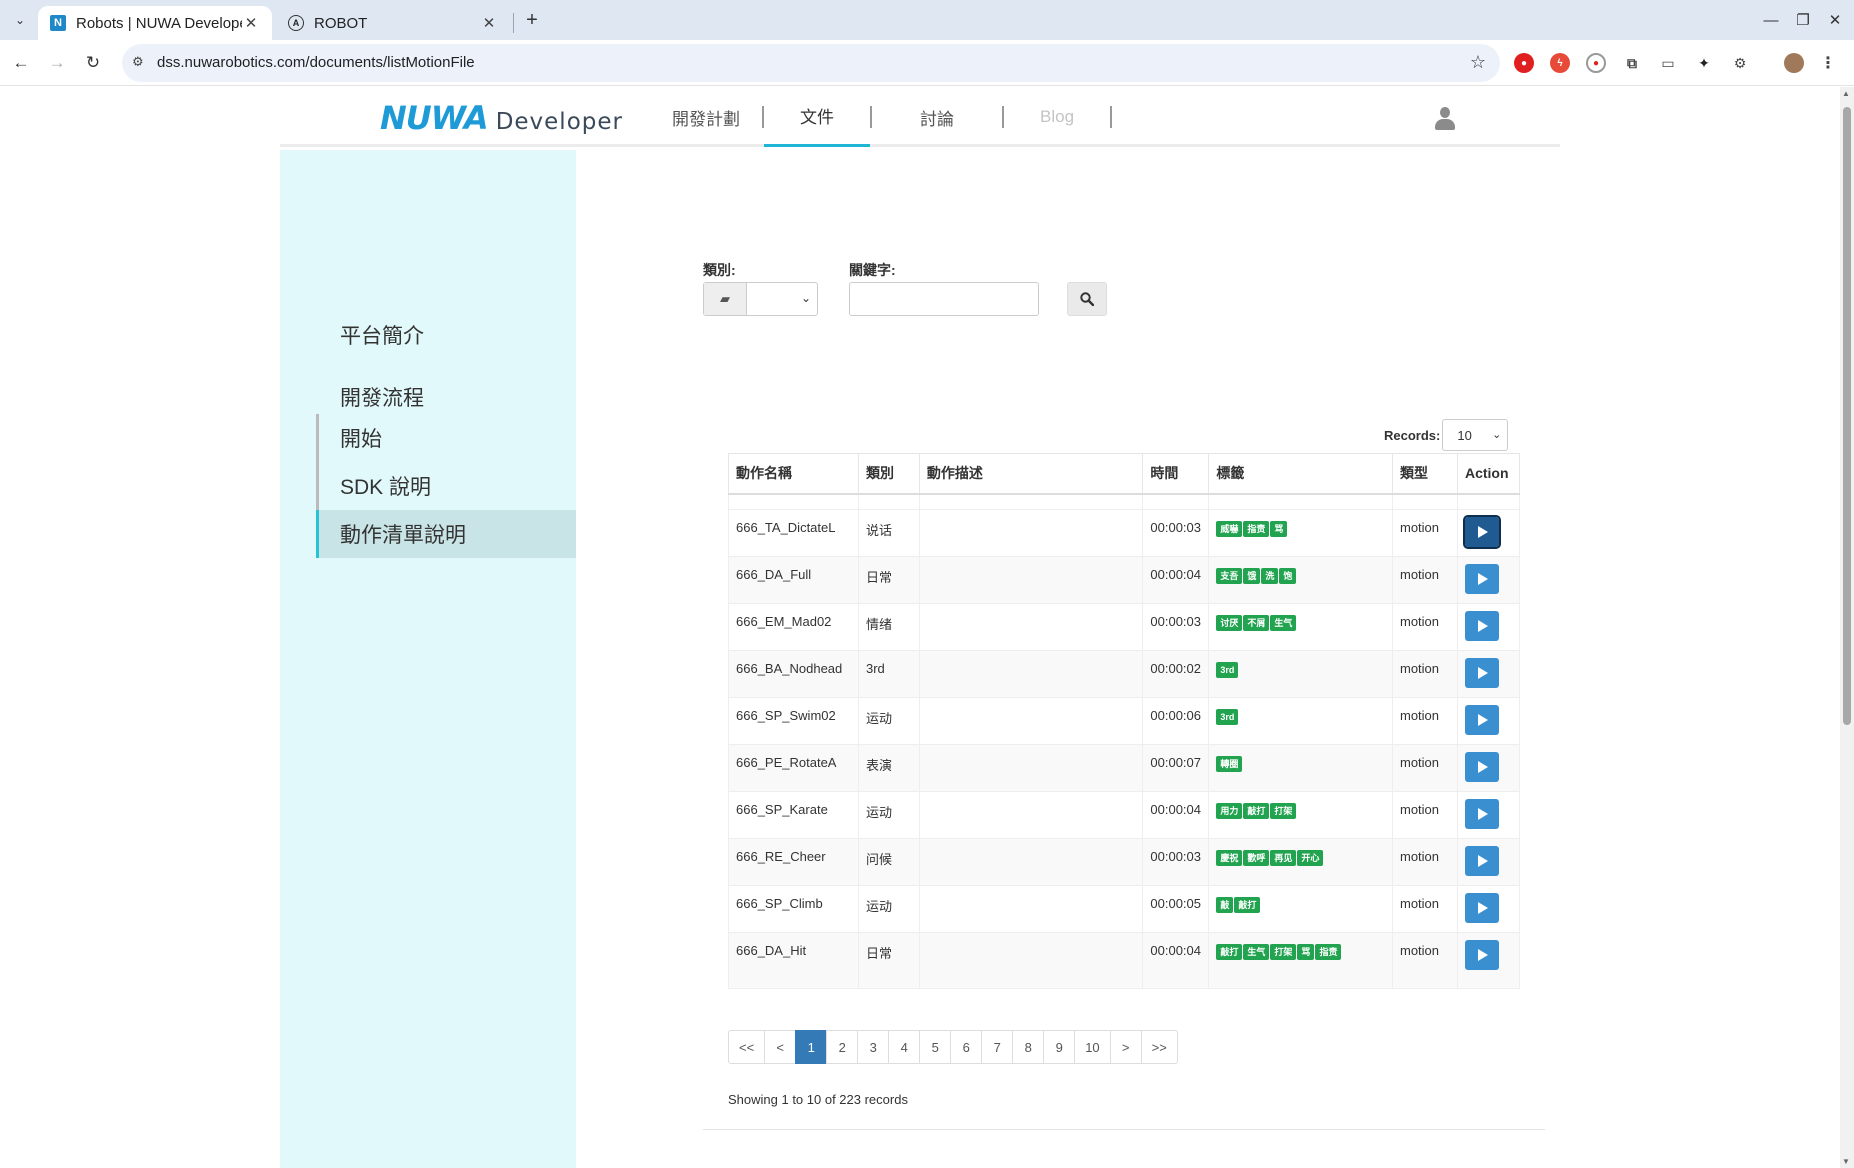 The width and height of the screenshot is (1854, 1168). Describe the element at coordinates (1229, 811) in the screenshot. I see `tag-badge: 用力` at that location.